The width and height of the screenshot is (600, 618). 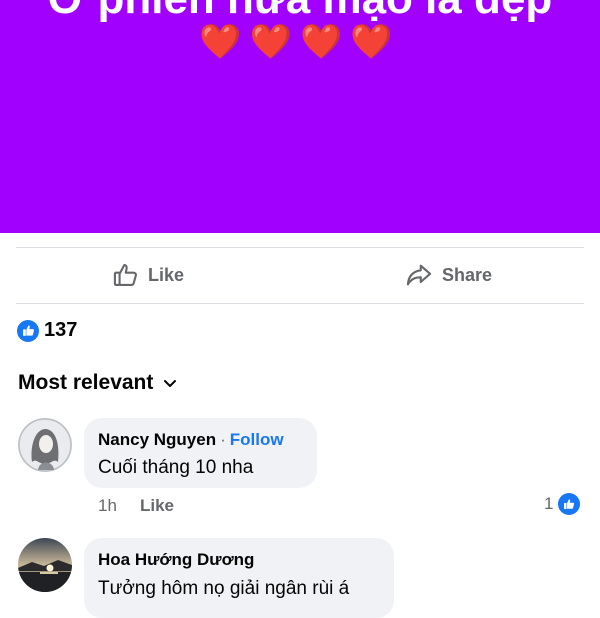 What do you see at coordinates (467, 274) in the screenshot?
I see `share-label: Share` at bounding box center [467, 274].